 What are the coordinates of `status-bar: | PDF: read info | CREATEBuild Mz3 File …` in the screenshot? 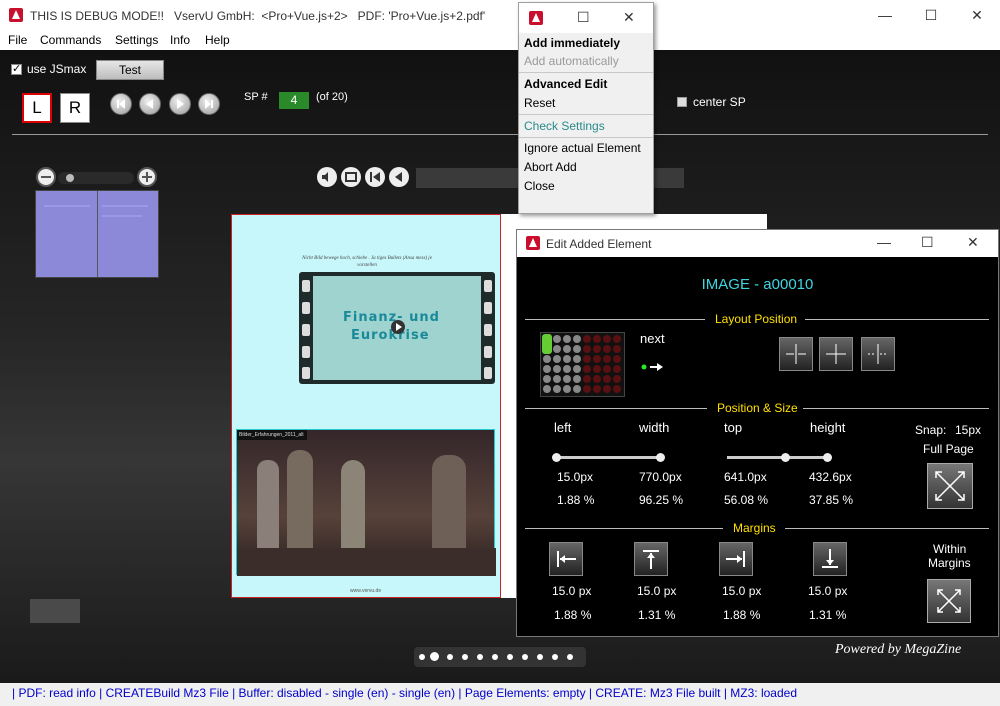 It's located at (500, 694).